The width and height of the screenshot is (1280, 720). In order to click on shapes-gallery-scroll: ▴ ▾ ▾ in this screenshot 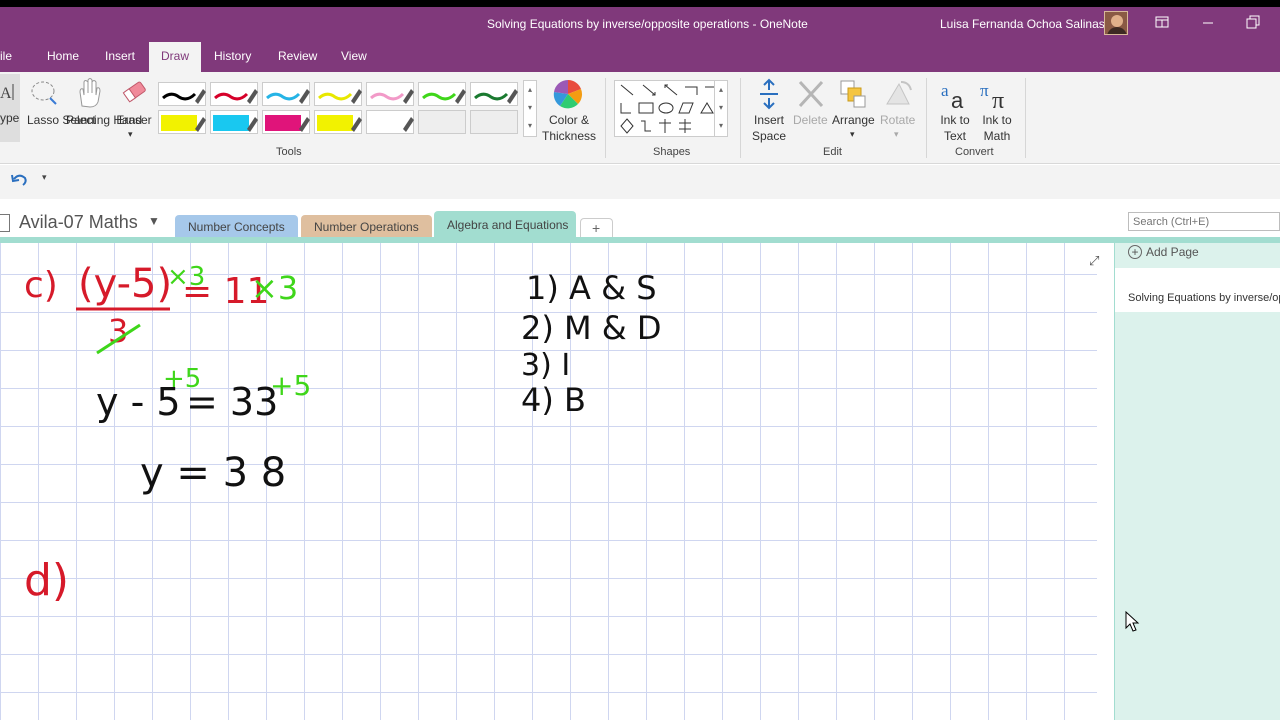, I will do `click(721, 108)`.